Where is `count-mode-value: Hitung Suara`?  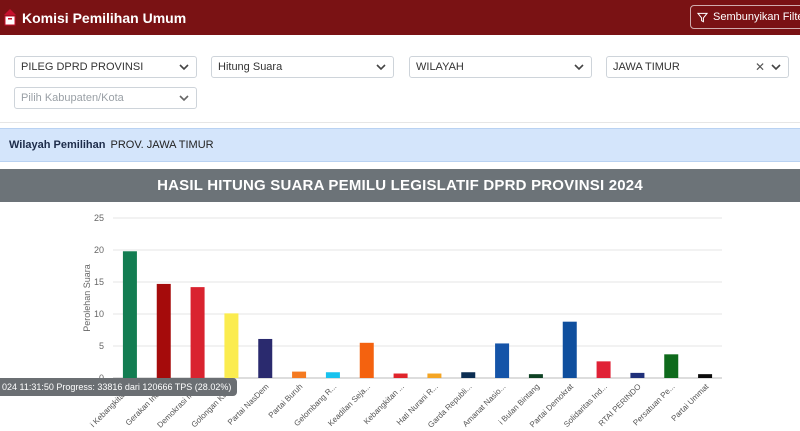 count-mode-value: Hitung Suara is located at coordinates (250, 67).